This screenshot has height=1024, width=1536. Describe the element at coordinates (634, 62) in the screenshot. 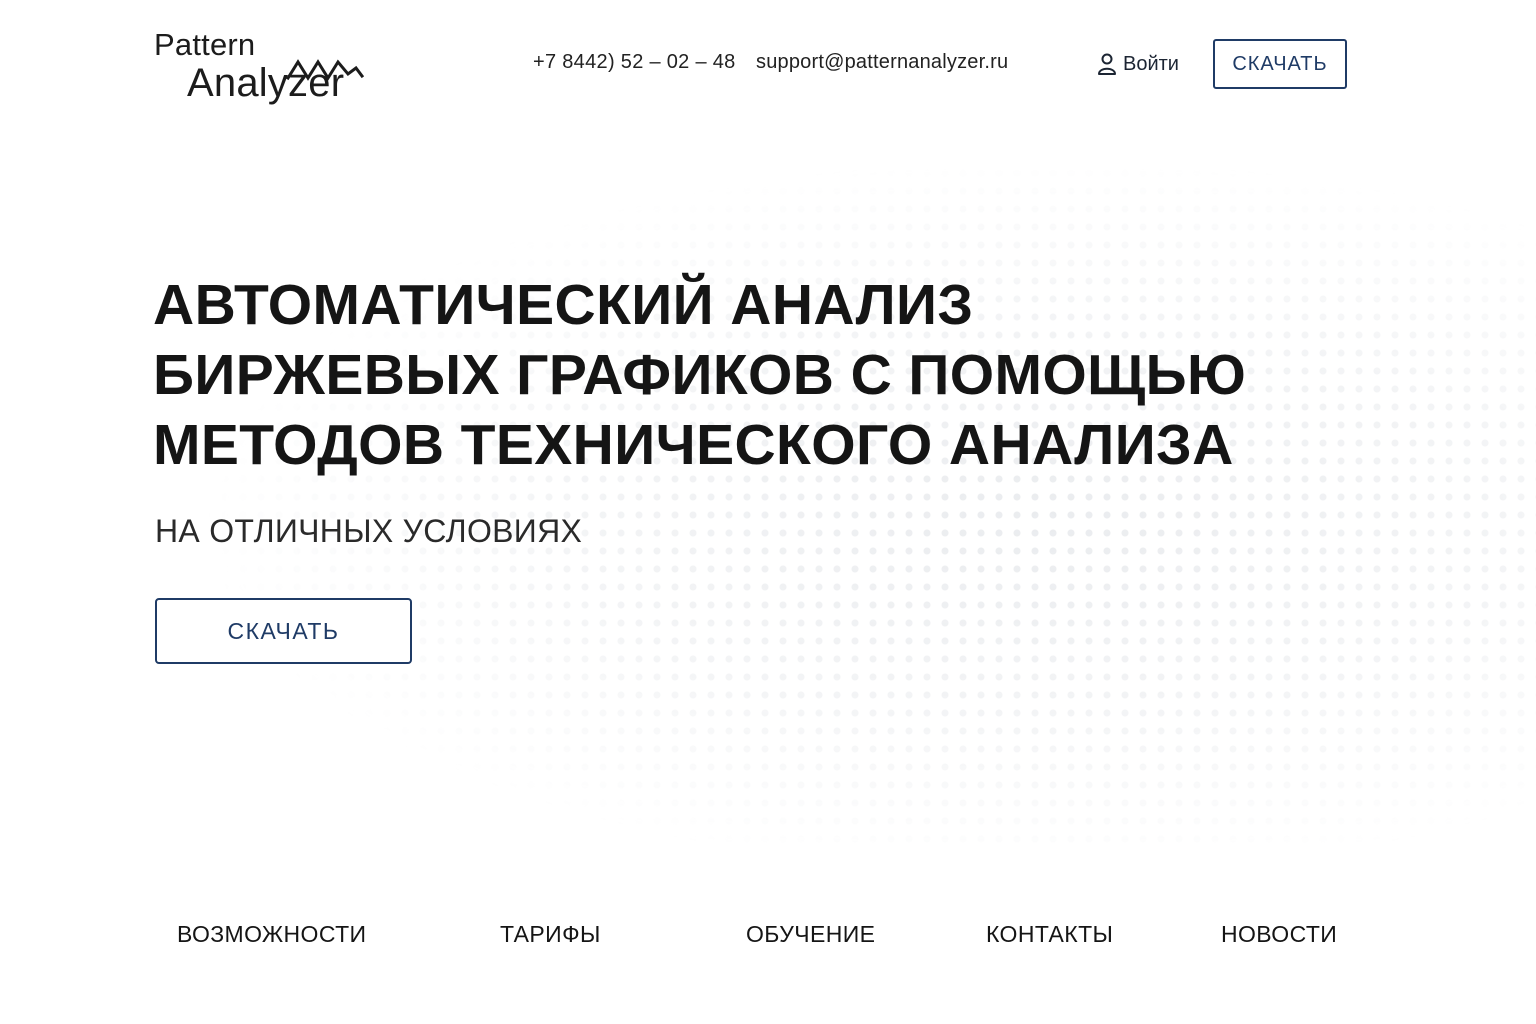

I see `phone-link: +7 8442) 52 – 02 – 48` at that location.